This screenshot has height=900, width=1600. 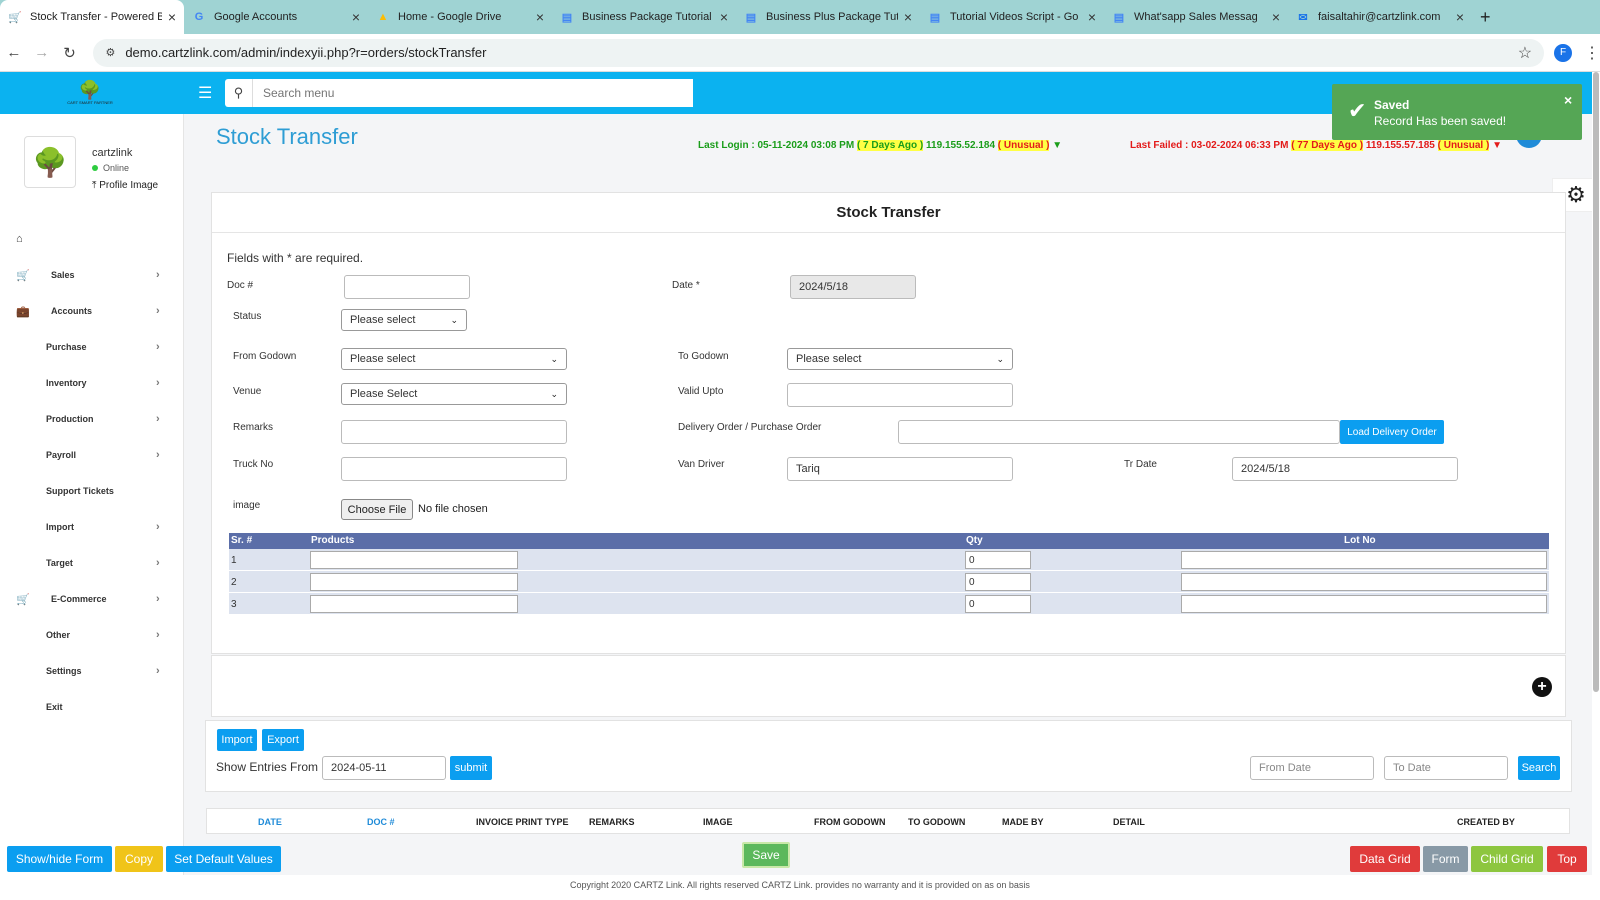 I want to click on column-remarks: REMARKS, so click(x=612, y=822).